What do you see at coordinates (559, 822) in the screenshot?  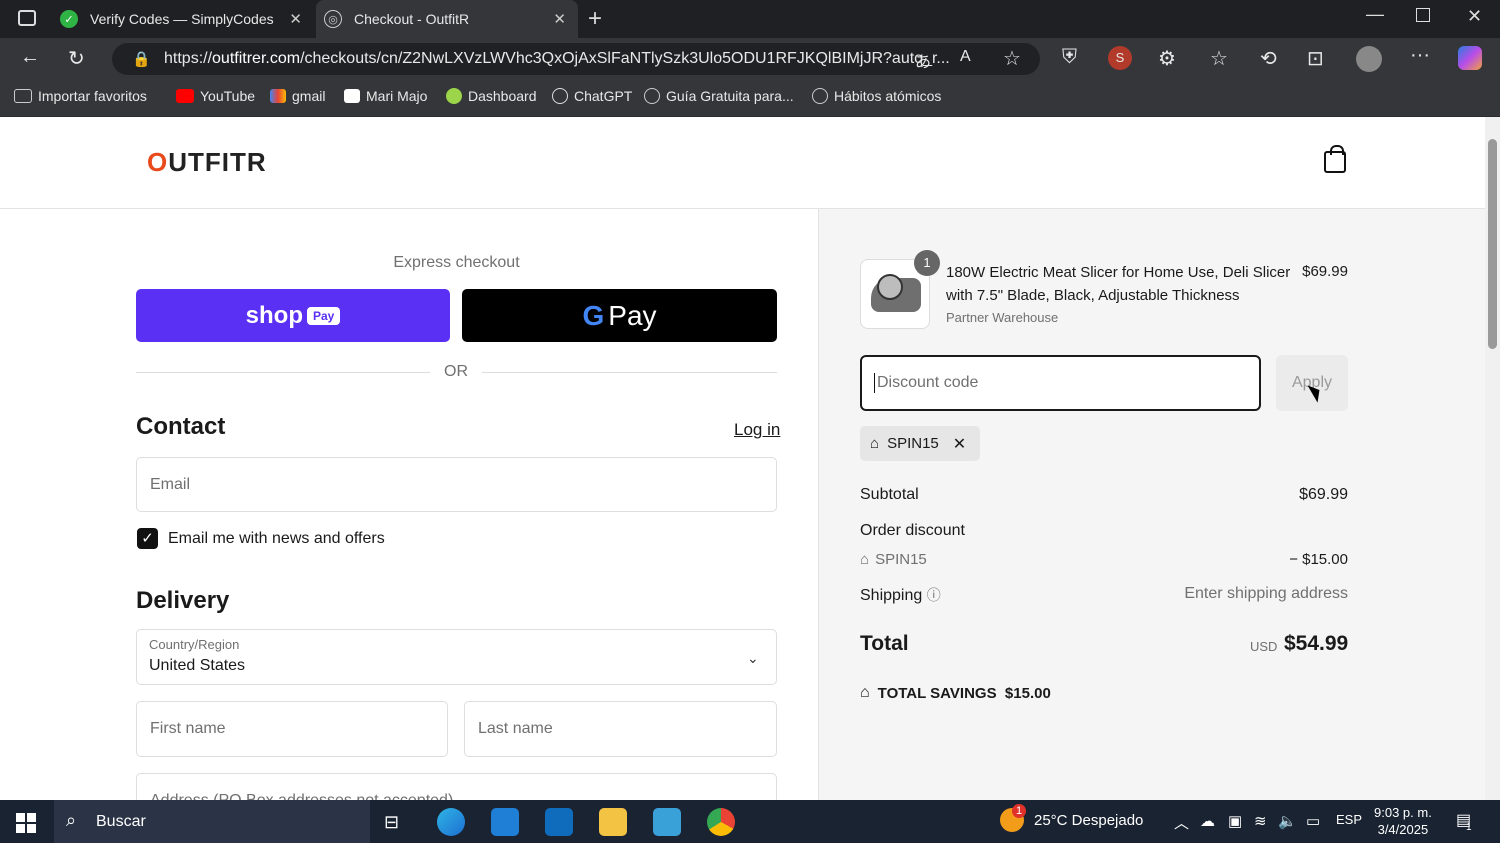 I see `outlook-taskbar-icon` at bounding box center [559, 822].